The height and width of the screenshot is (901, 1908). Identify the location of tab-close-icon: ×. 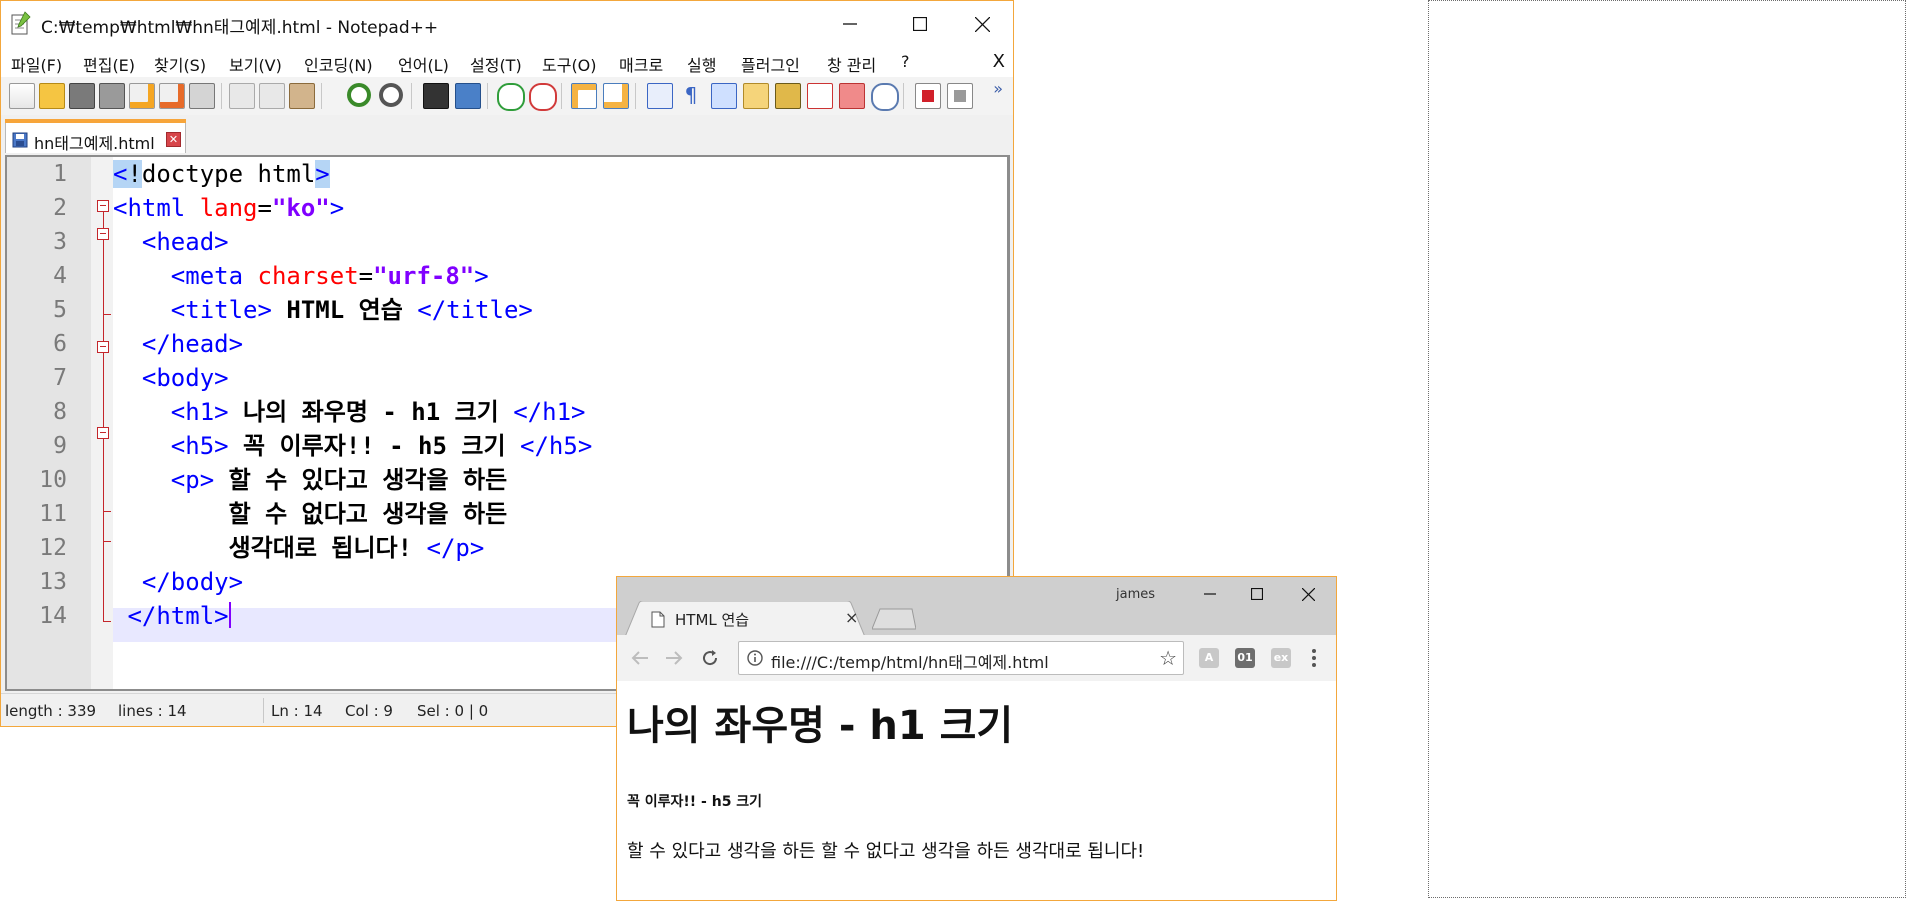
(851, 617).